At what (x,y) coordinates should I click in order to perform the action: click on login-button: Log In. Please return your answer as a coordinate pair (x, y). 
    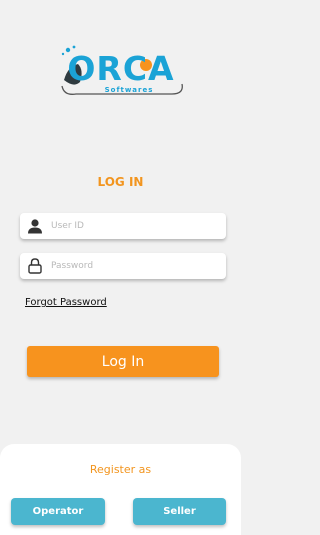
    Looking at the image, I should click on (123, 361).